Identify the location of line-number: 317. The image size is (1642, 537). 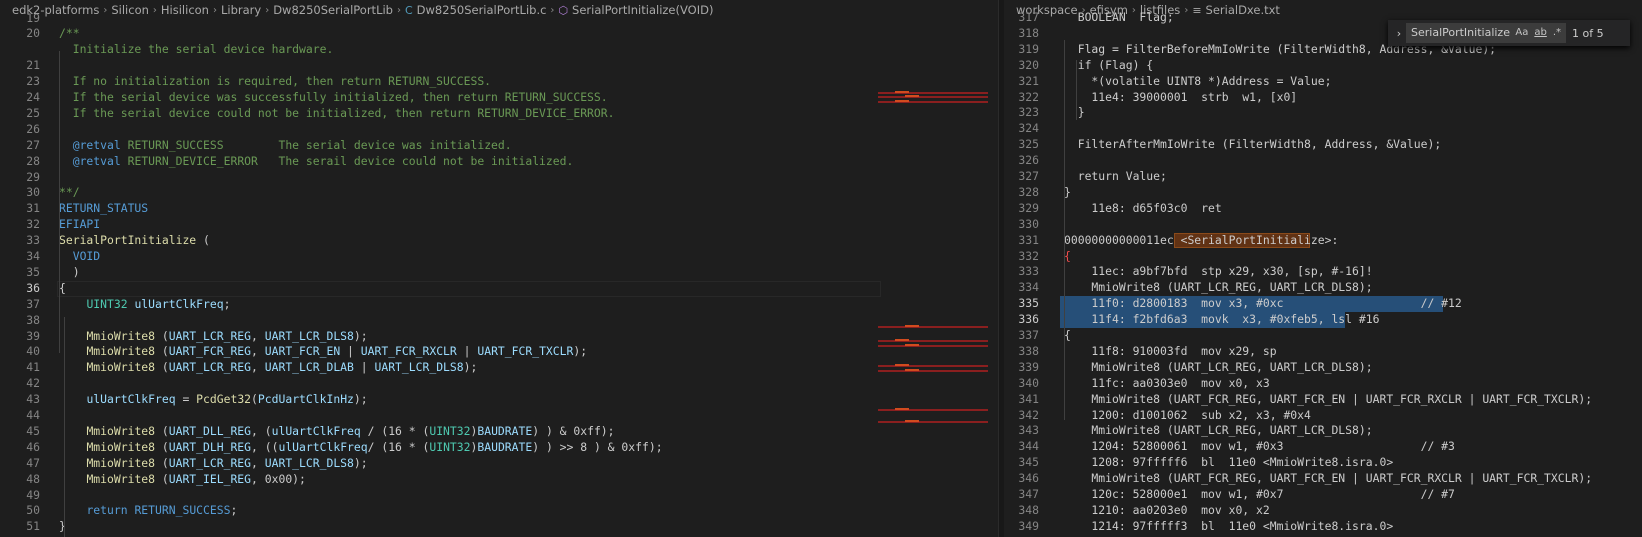
(1028, 17).